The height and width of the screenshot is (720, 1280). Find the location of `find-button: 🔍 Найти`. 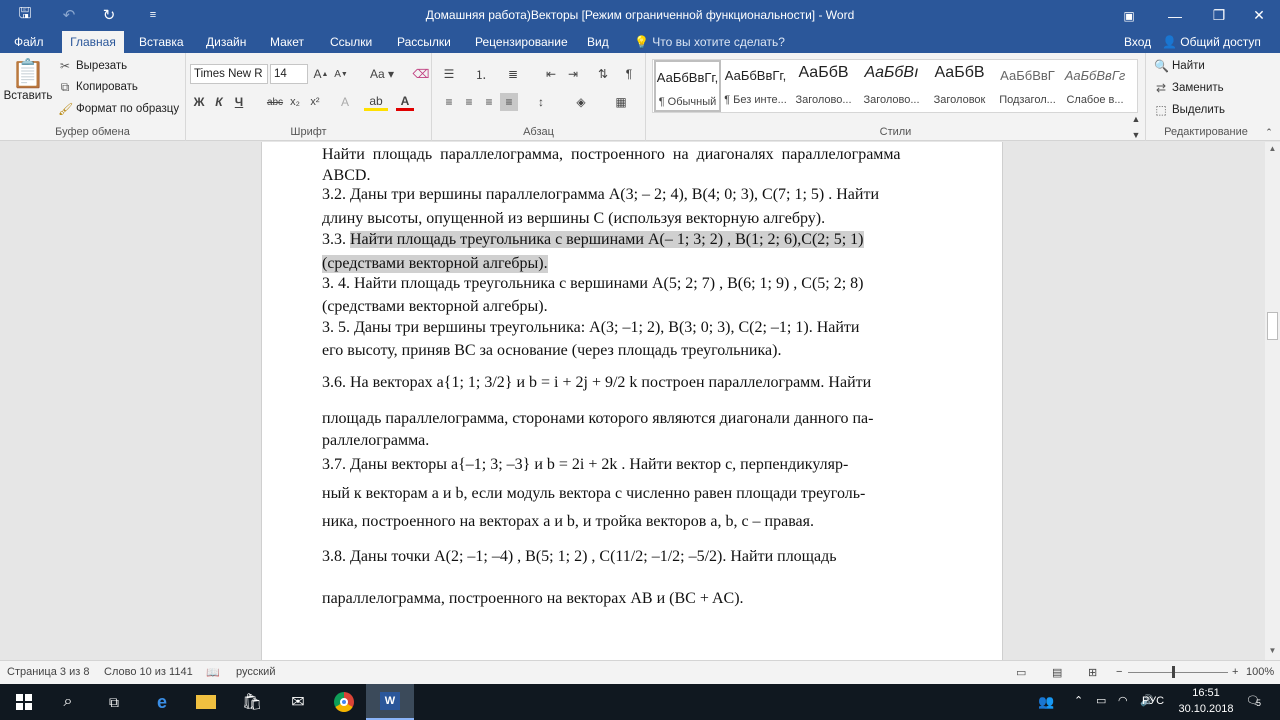

find-button: 🔍 Найти is located at coordinates (1179, 66).